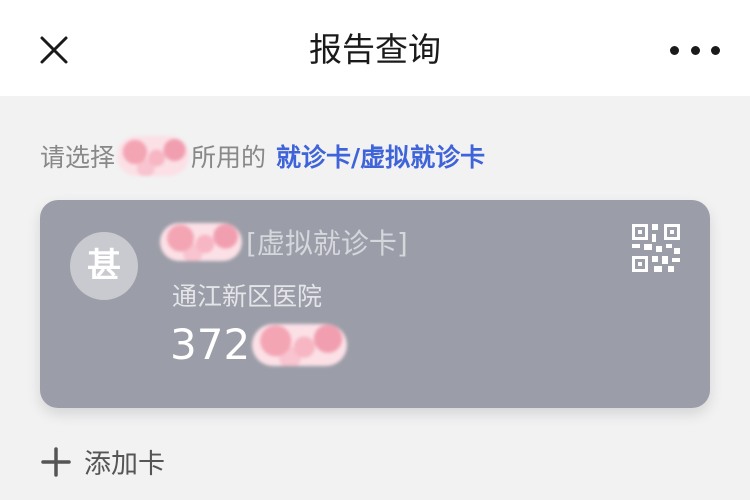 This screenshot has height=500, width=750. I want to click on hospital-name: 通江新区医院, so click(247, 296).